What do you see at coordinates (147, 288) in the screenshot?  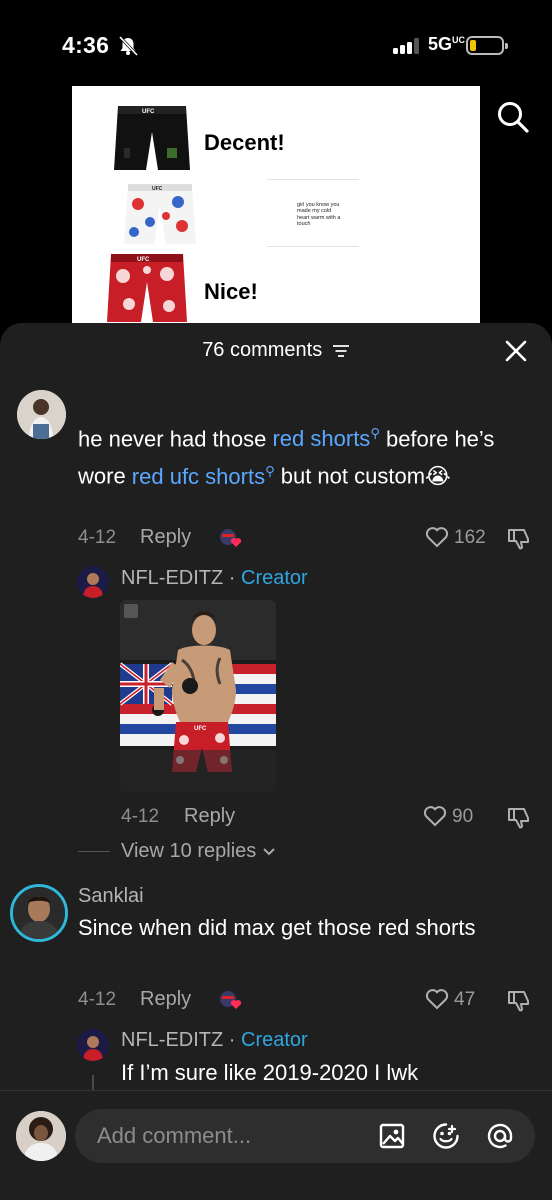 I see `red-shorts-image: UFC` at bounding box center [147, 288].